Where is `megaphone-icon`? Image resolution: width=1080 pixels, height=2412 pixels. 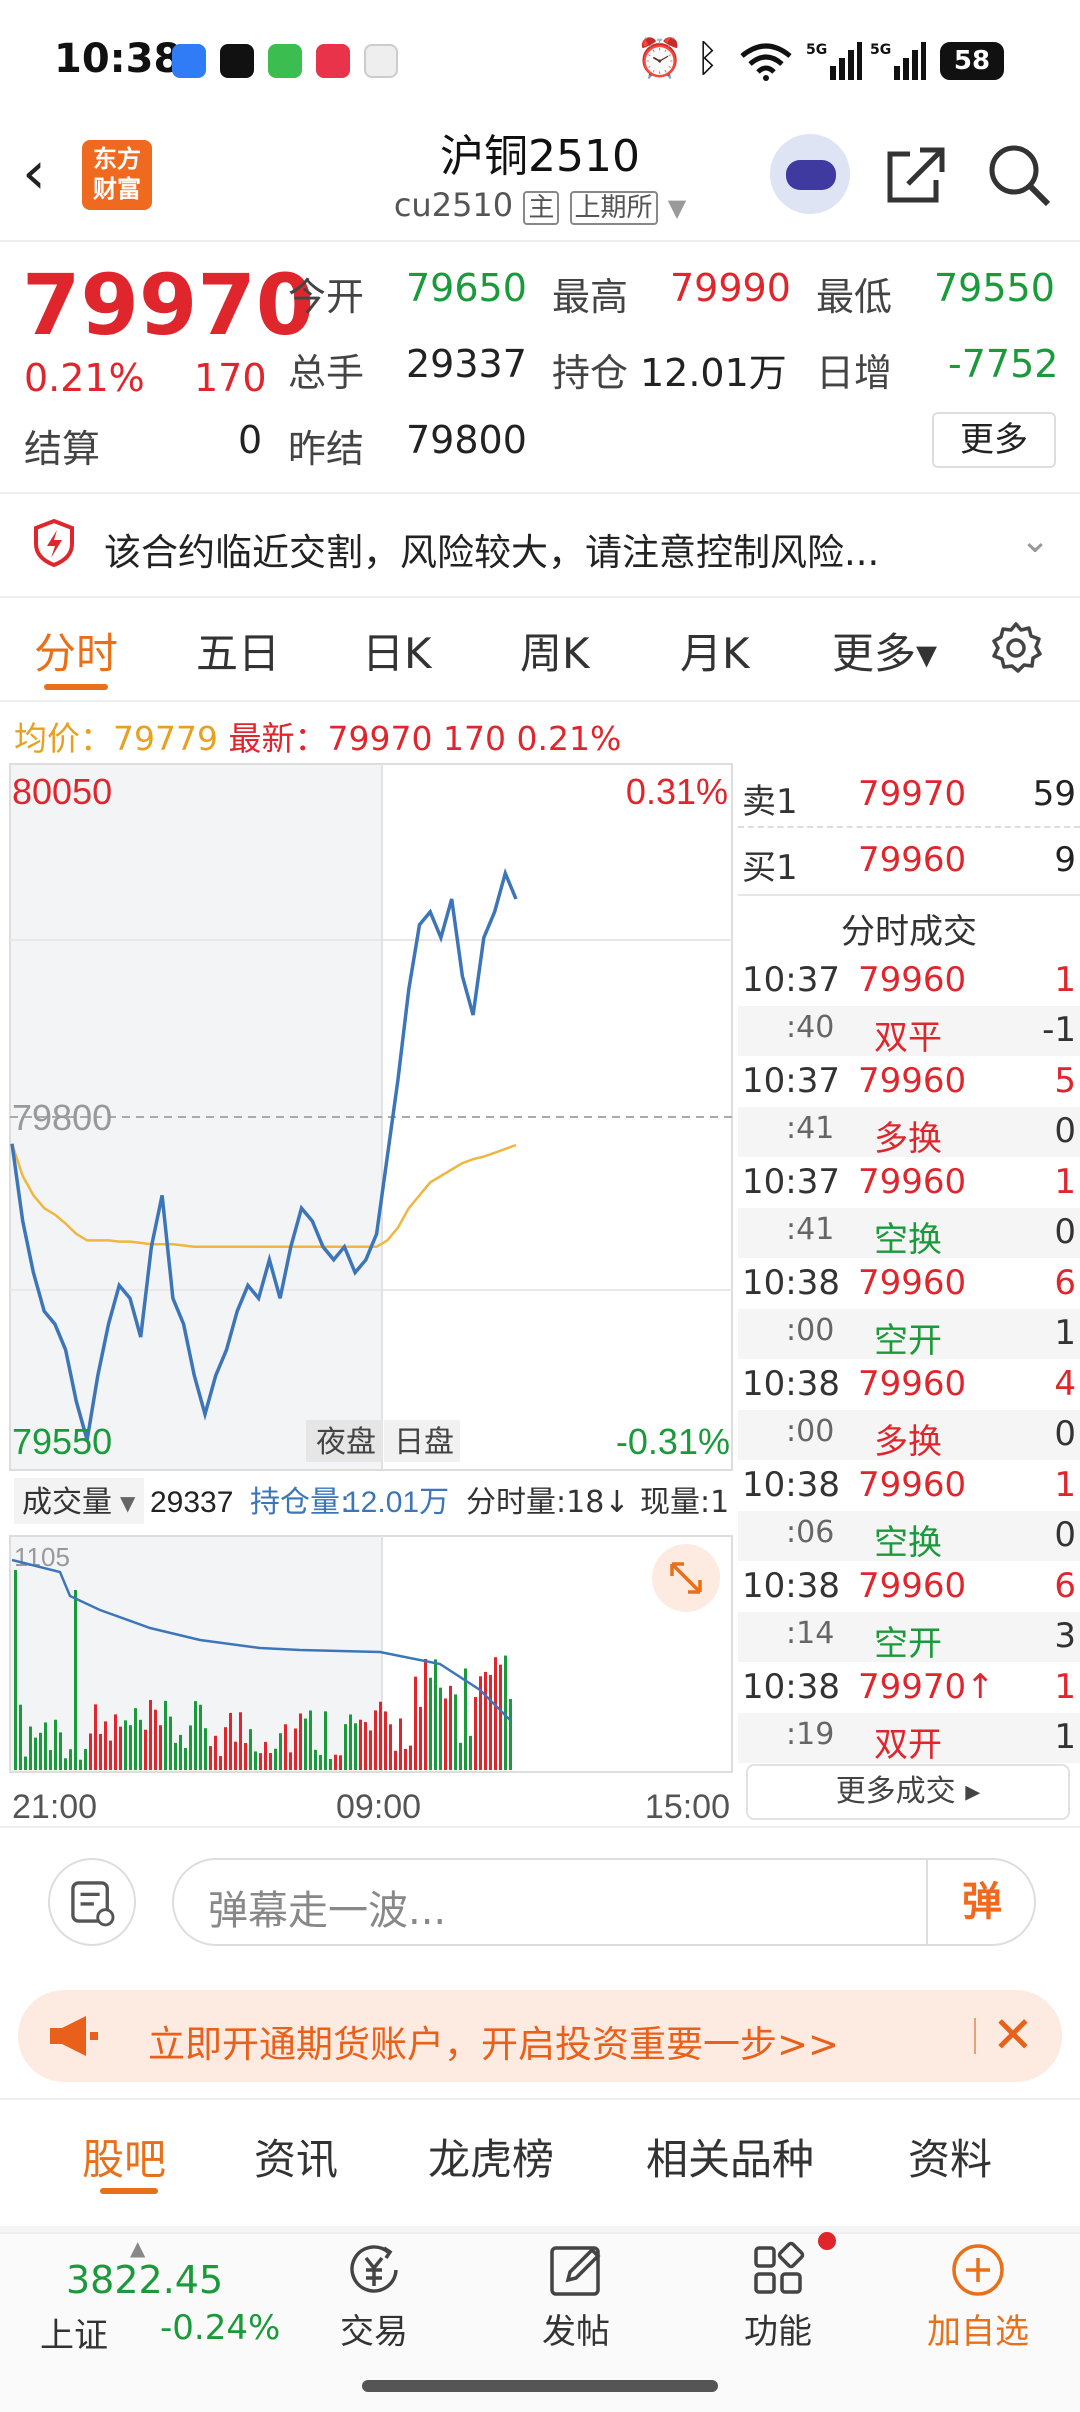
megaphone-icon is located at coordinates (74, 2036).